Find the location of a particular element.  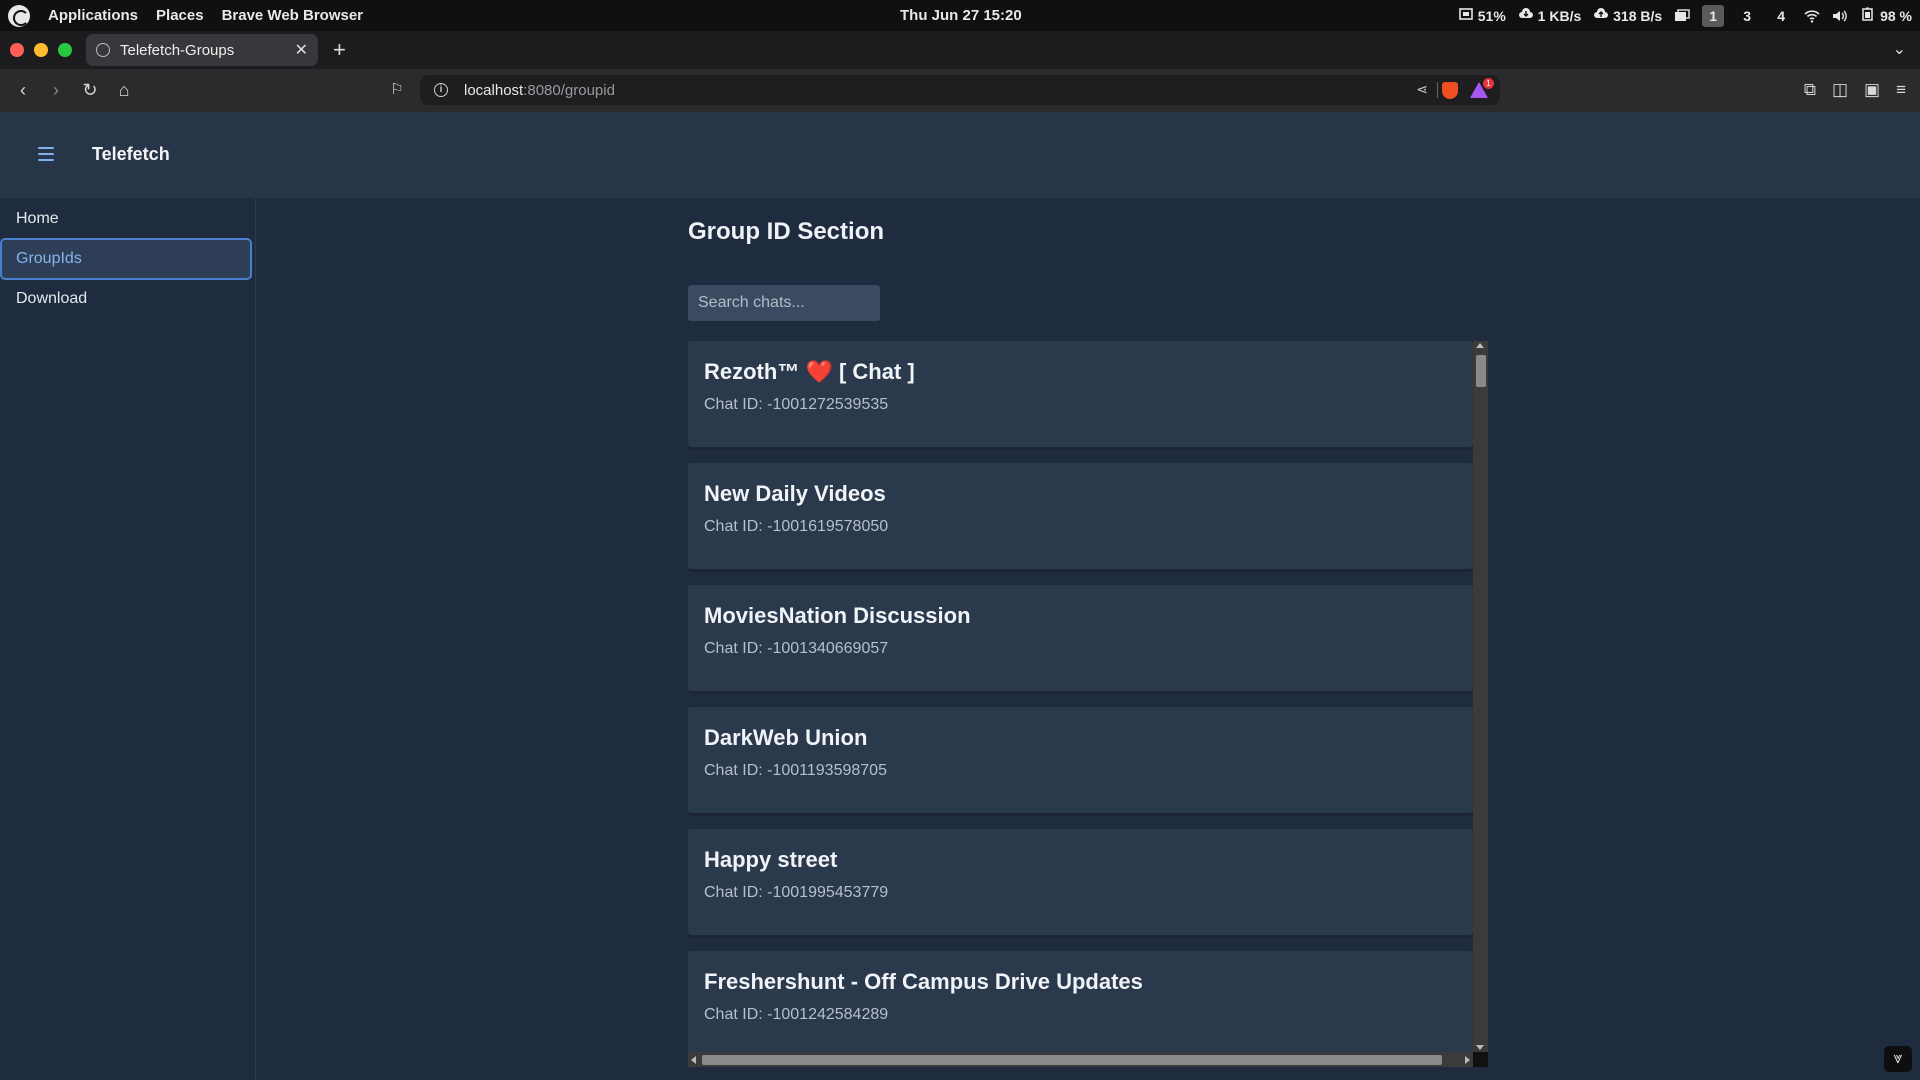

rewards-badge: 1 is located at coordinates (1488, 83).